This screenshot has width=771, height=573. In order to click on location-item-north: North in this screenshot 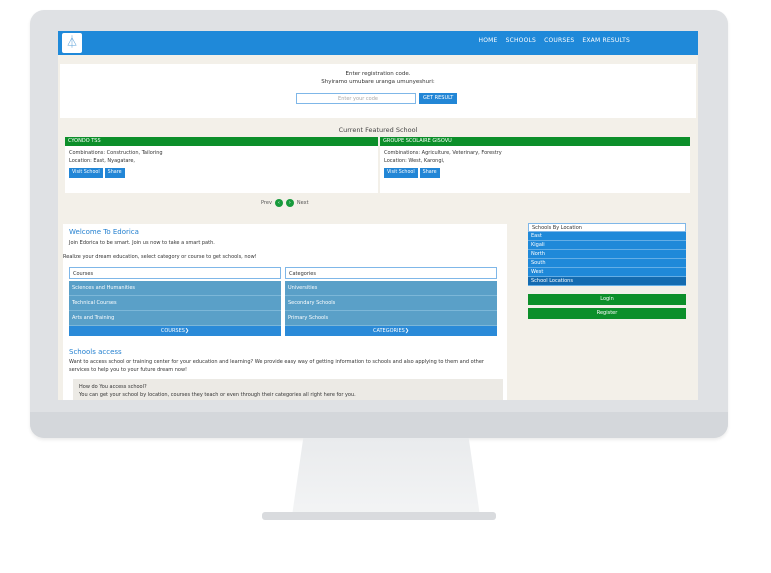, I will do `click(607, 254)`.